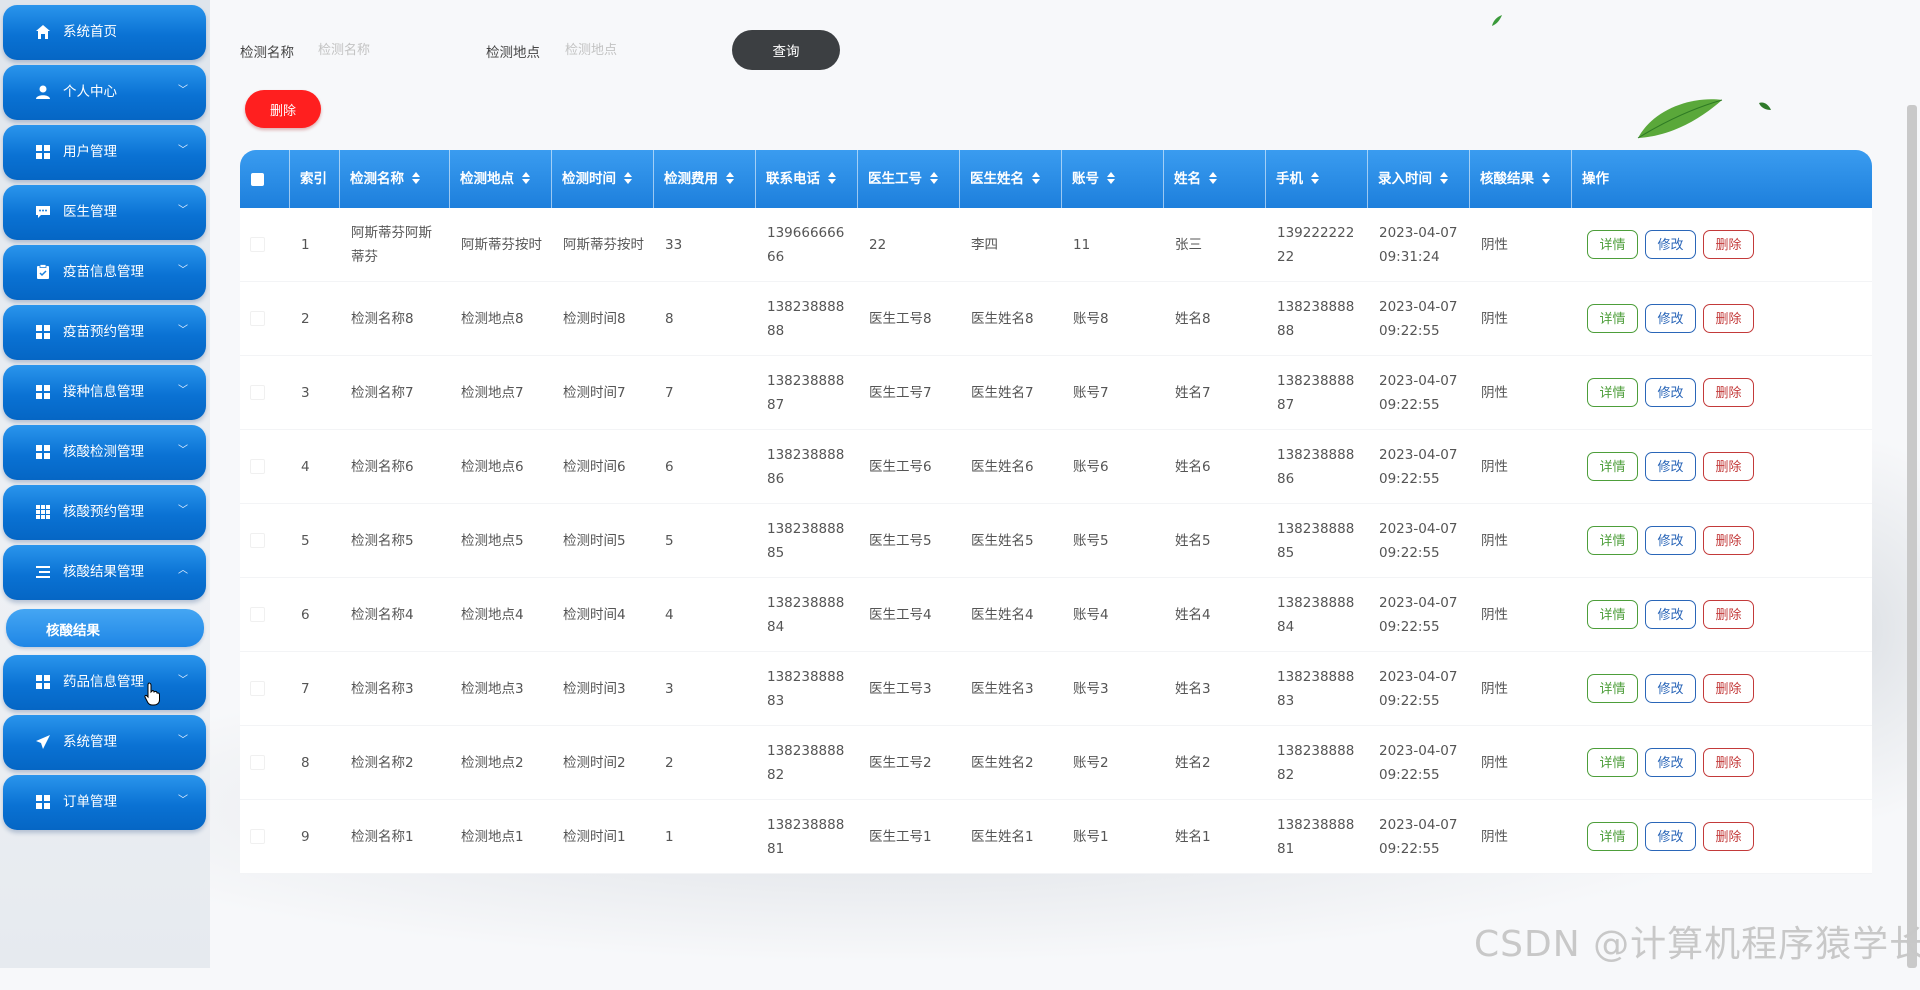 Image resolution: width=1920 pixels, height=990 pixels. What do you see at coordinates (589, 179) in the screenshot?
I see `column-header-label: 检测时间` at bounding box center [589, 179].